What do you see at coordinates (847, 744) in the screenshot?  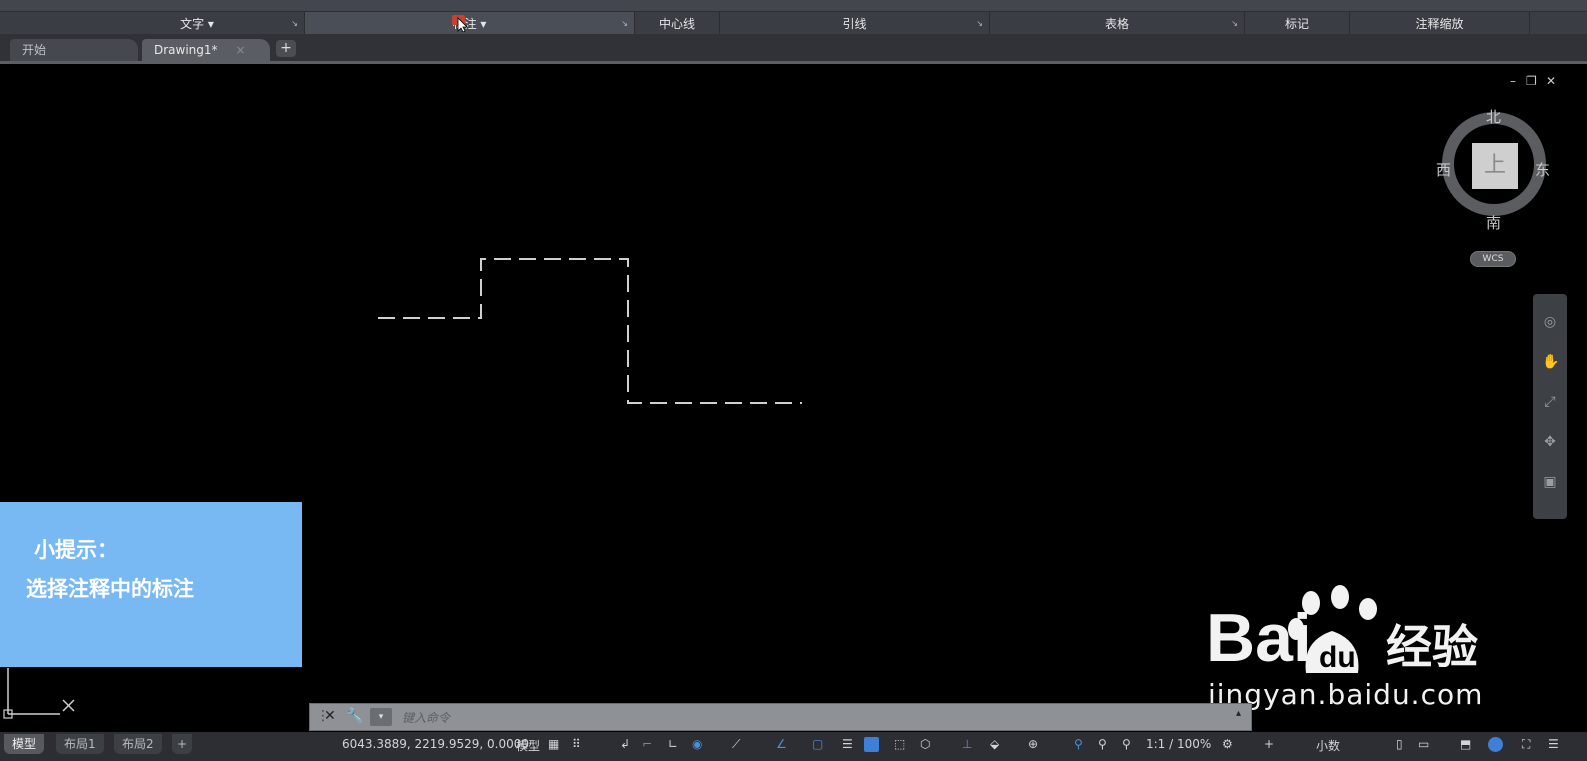 I see `lineweight-icon: ☰` at bounding box center [847, 744].